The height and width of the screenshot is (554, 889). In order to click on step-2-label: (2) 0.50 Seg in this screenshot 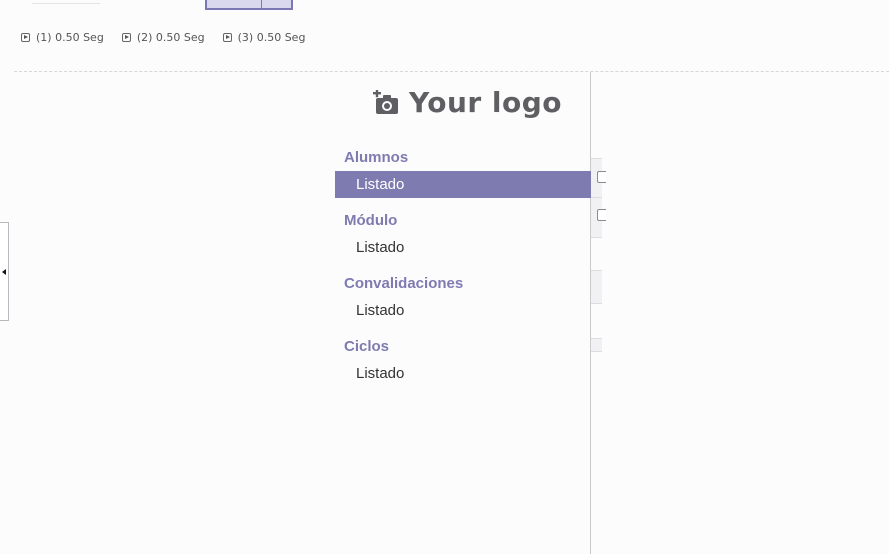, I will do `click(170, 37)`.